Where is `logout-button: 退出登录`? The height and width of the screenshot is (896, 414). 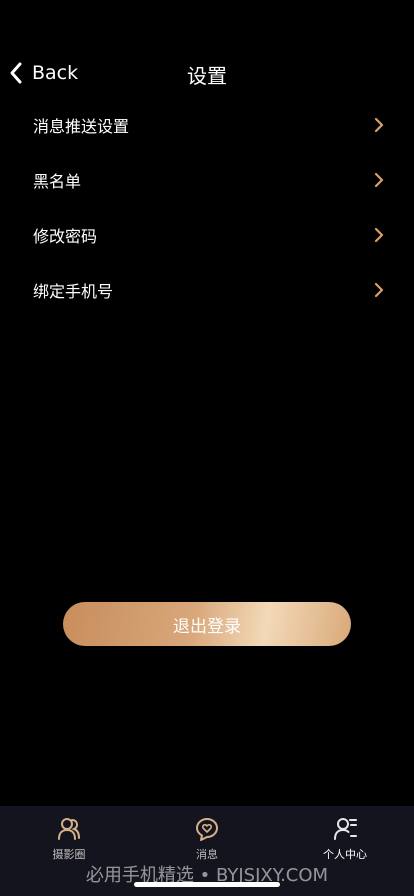
logout-button: 退出登录 is located at coordinates (207, 624).